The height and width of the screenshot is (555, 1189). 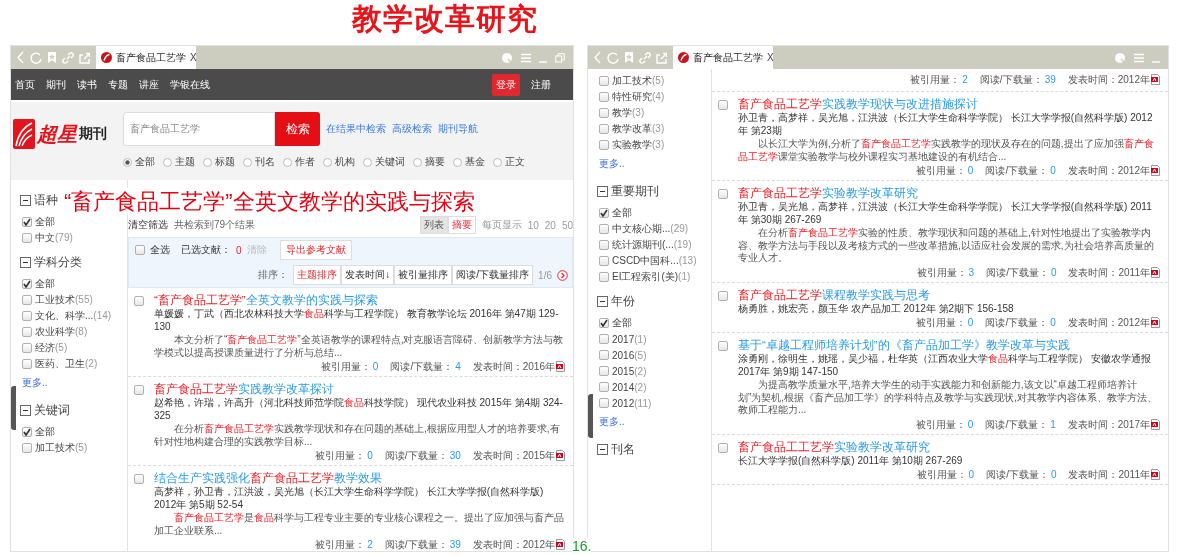 I want to click on search-field: 畜产食品工艺学, so click(x=199, y=129).